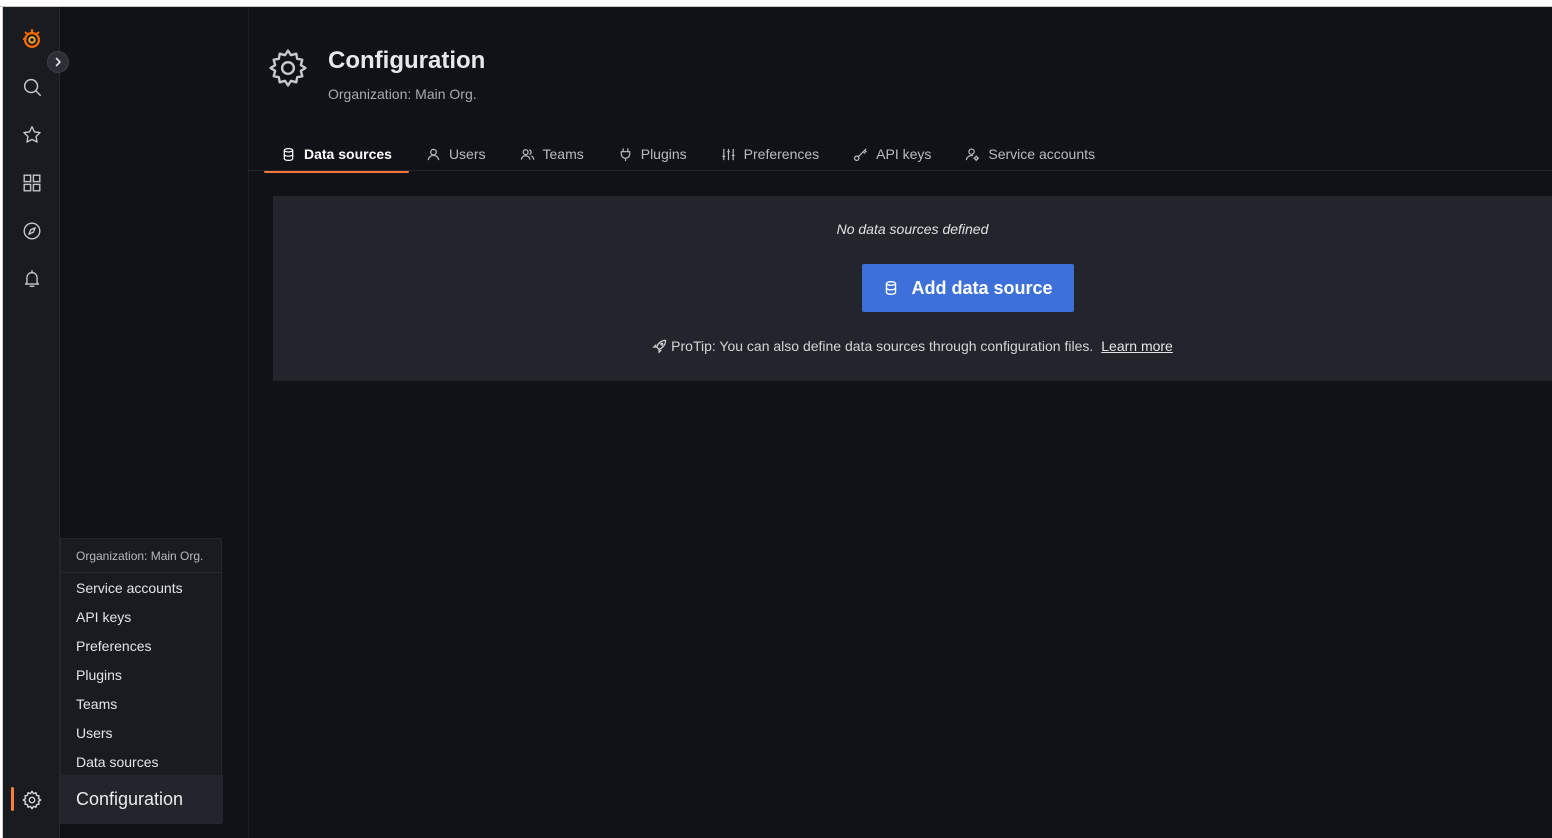  Describe the element at coordinates (31, 135) in the screenshot. I see `star-icon` at that location.